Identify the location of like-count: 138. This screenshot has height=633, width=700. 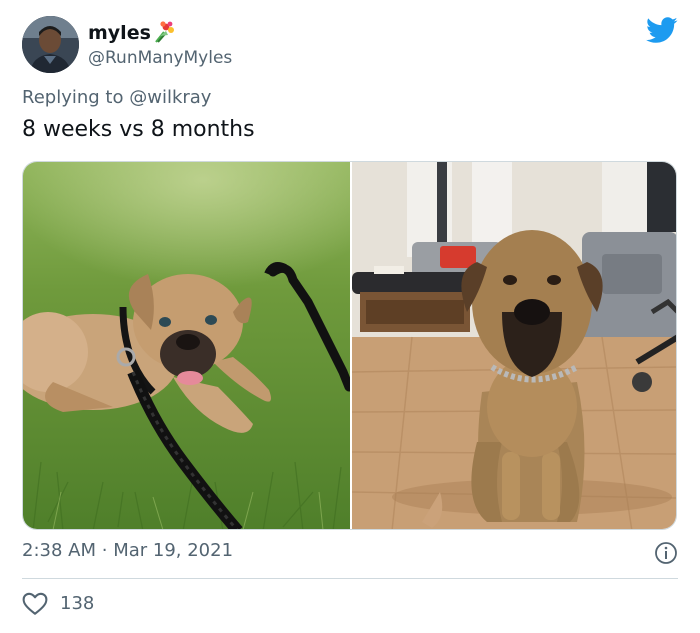
(77, 603).